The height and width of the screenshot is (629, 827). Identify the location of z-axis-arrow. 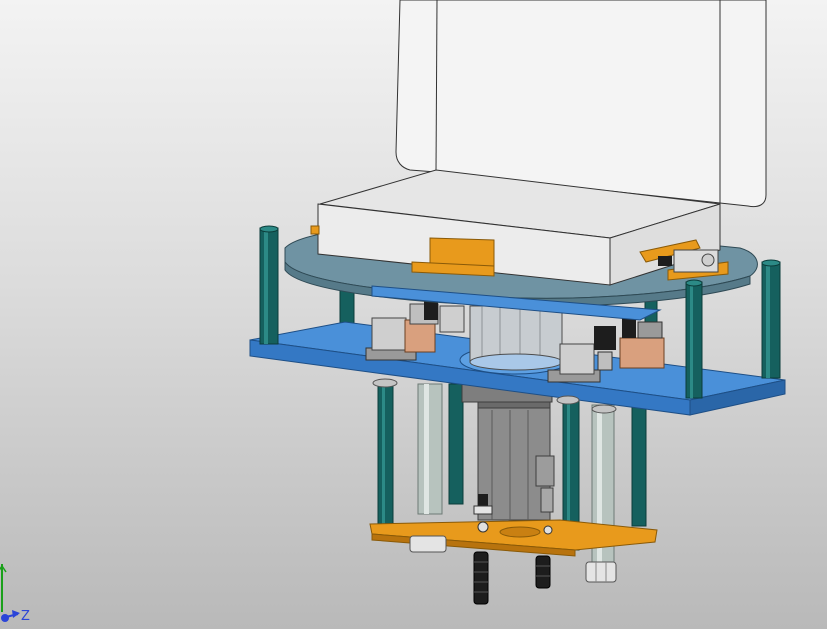
(10, 616).